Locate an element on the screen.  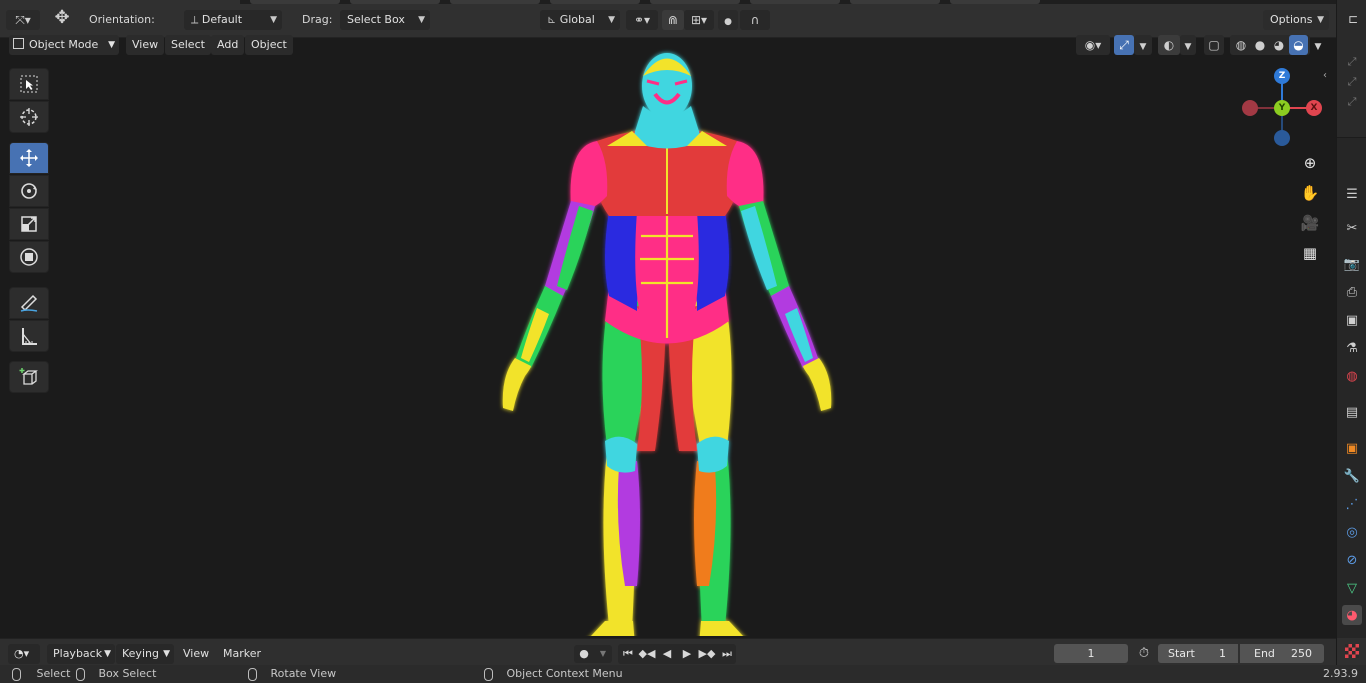
add-cube-icon is located at coordinates (28, 376).